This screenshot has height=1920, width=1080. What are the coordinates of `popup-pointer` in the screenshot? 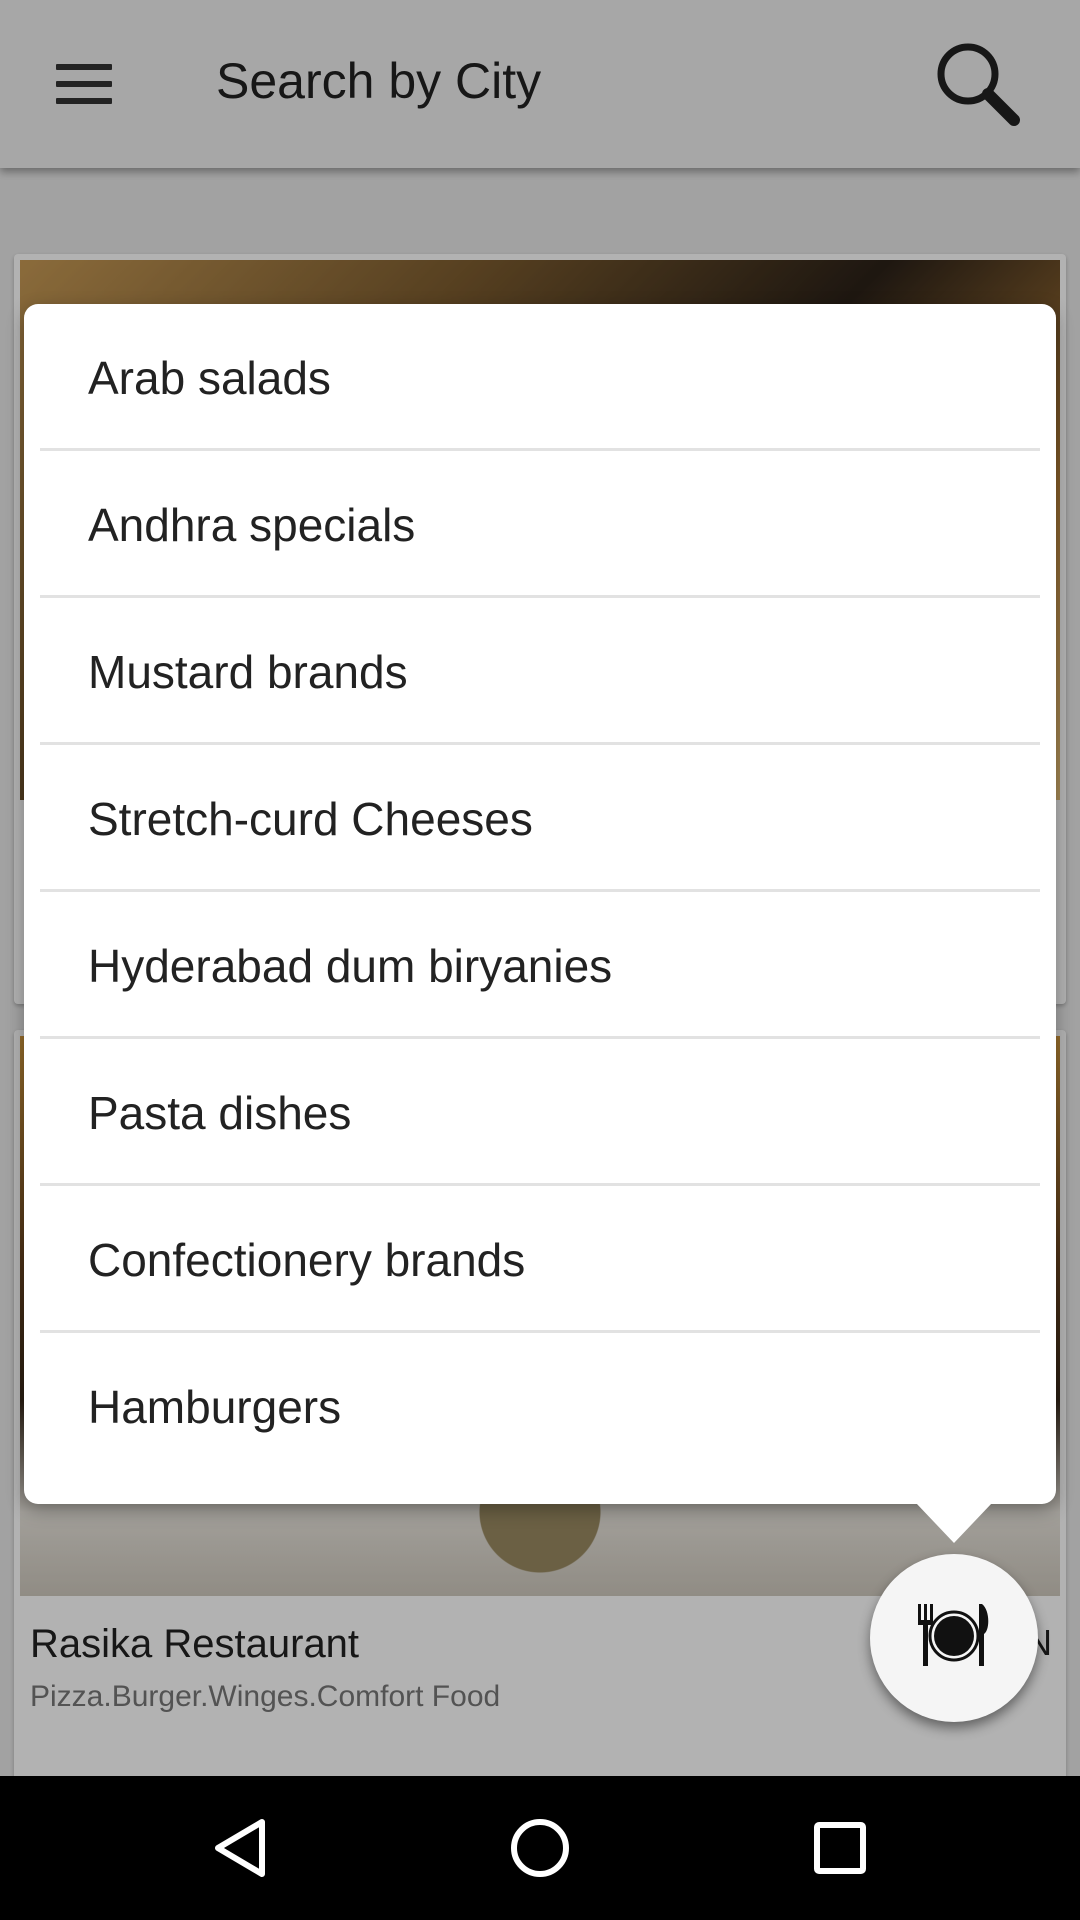 It's located at (954, 1523).